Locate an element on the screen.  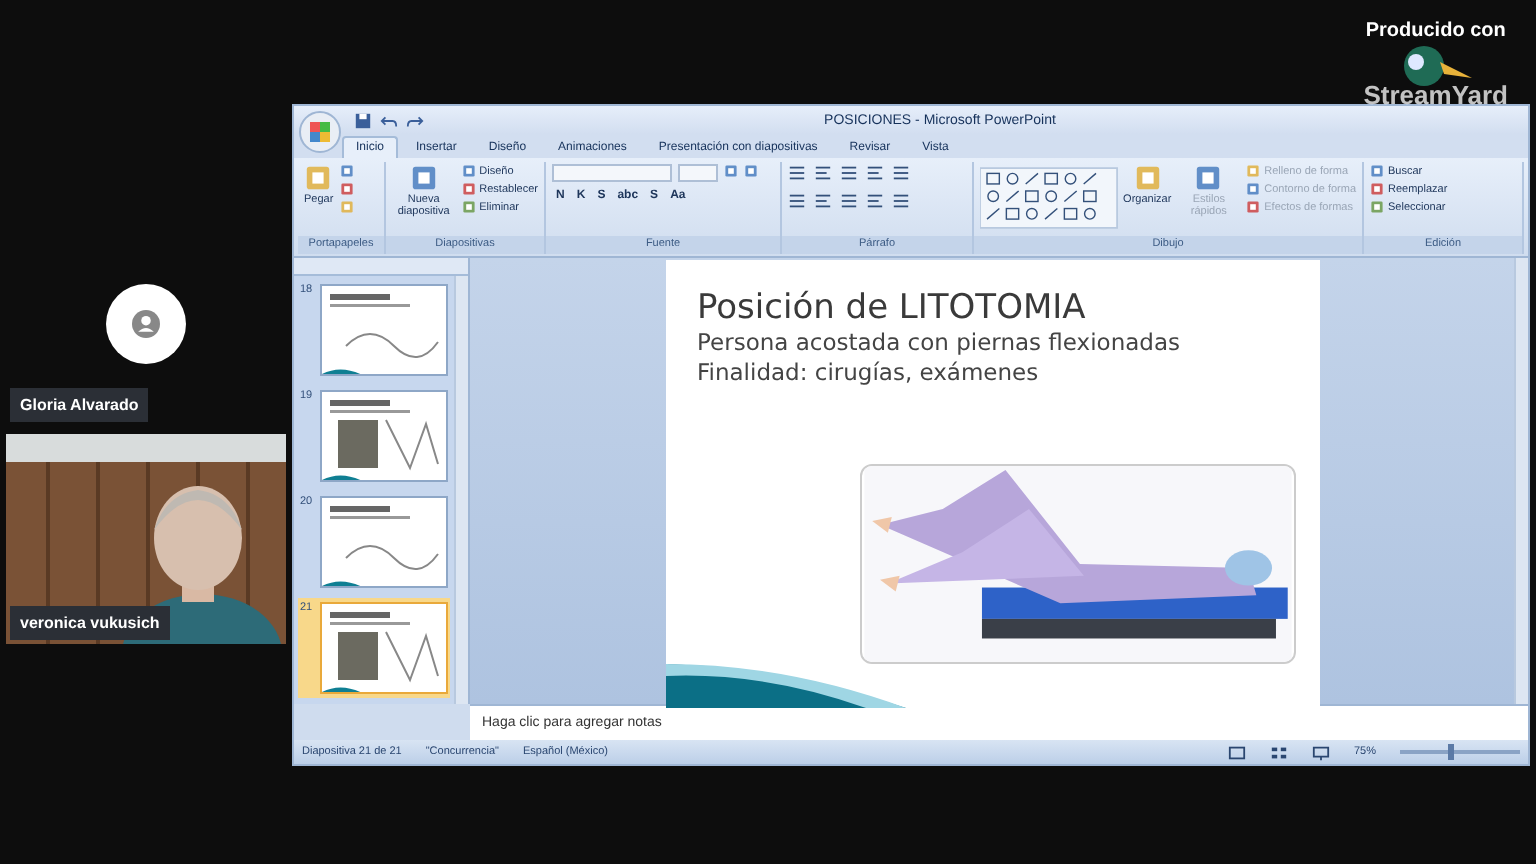
participant-name: Gloria Alvarado is located at coordinates (79, 405).